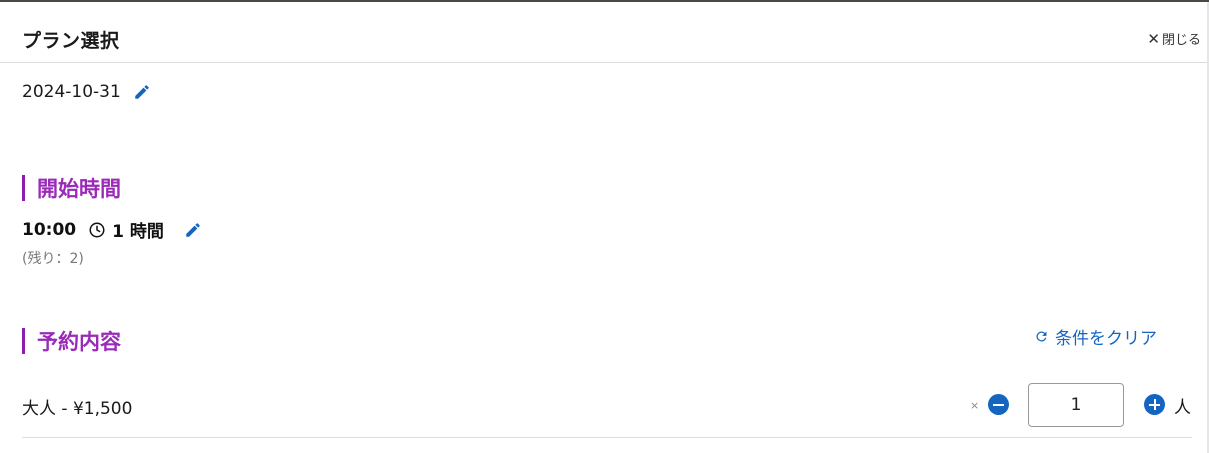  Describe the element at coordinates (79, 189) in the screenshot. I see `start-time-title: 開始時間` at that location.